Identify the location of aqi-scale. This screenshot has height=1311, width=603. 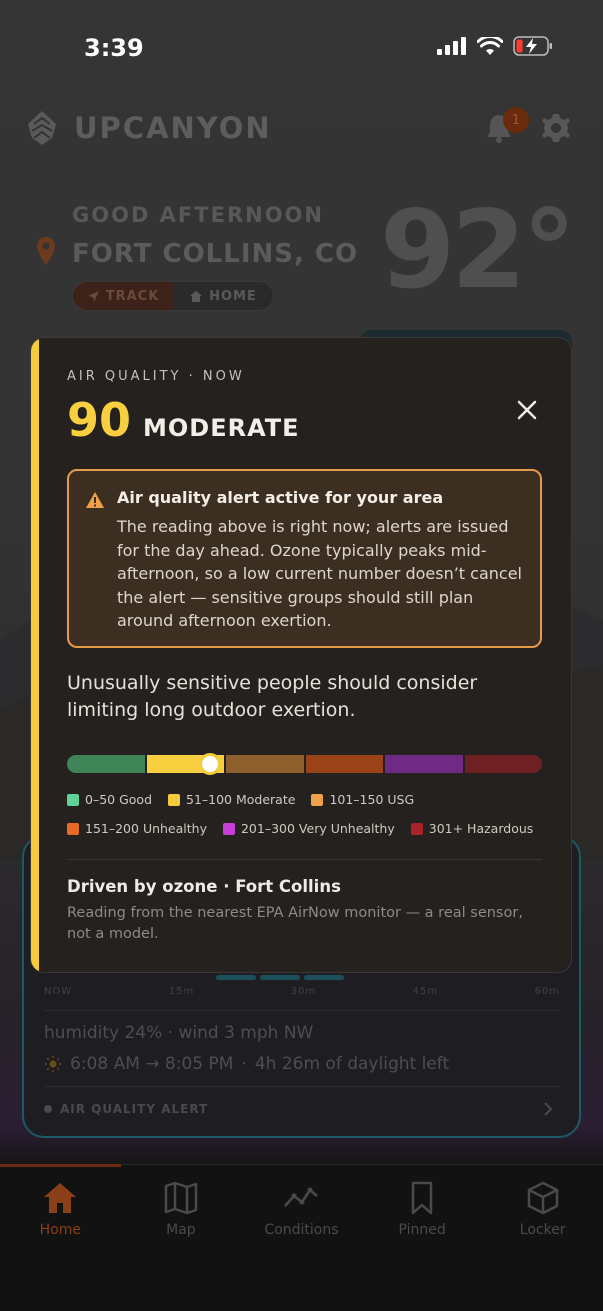
(304, 764).